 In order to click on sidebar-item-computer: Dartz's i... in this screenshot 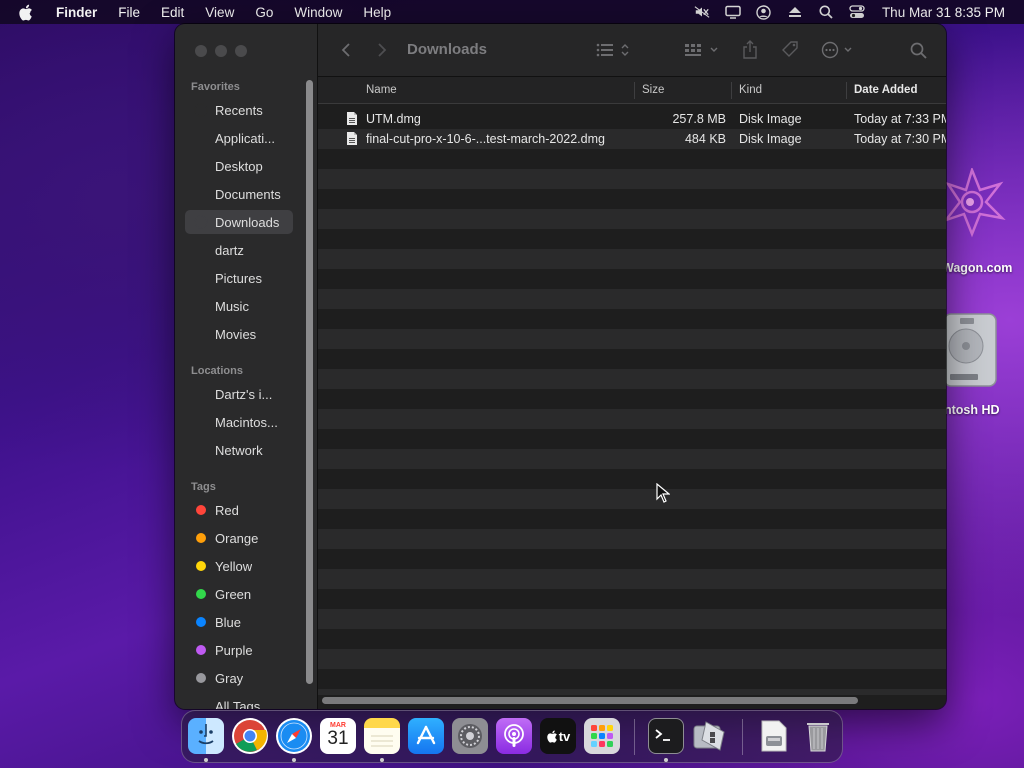, I will do `click(239, 394)`.